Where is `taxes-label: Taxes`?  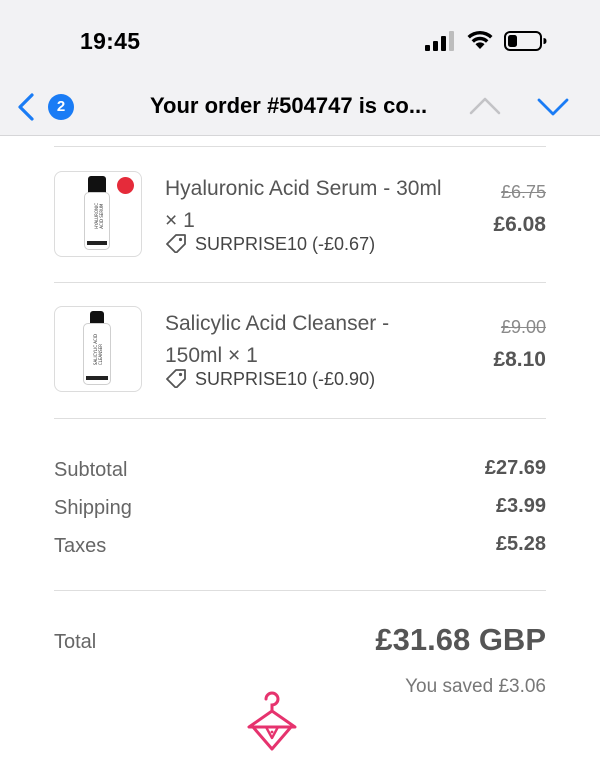
taxes-label: Taxes is located at coordinates (80, 546).